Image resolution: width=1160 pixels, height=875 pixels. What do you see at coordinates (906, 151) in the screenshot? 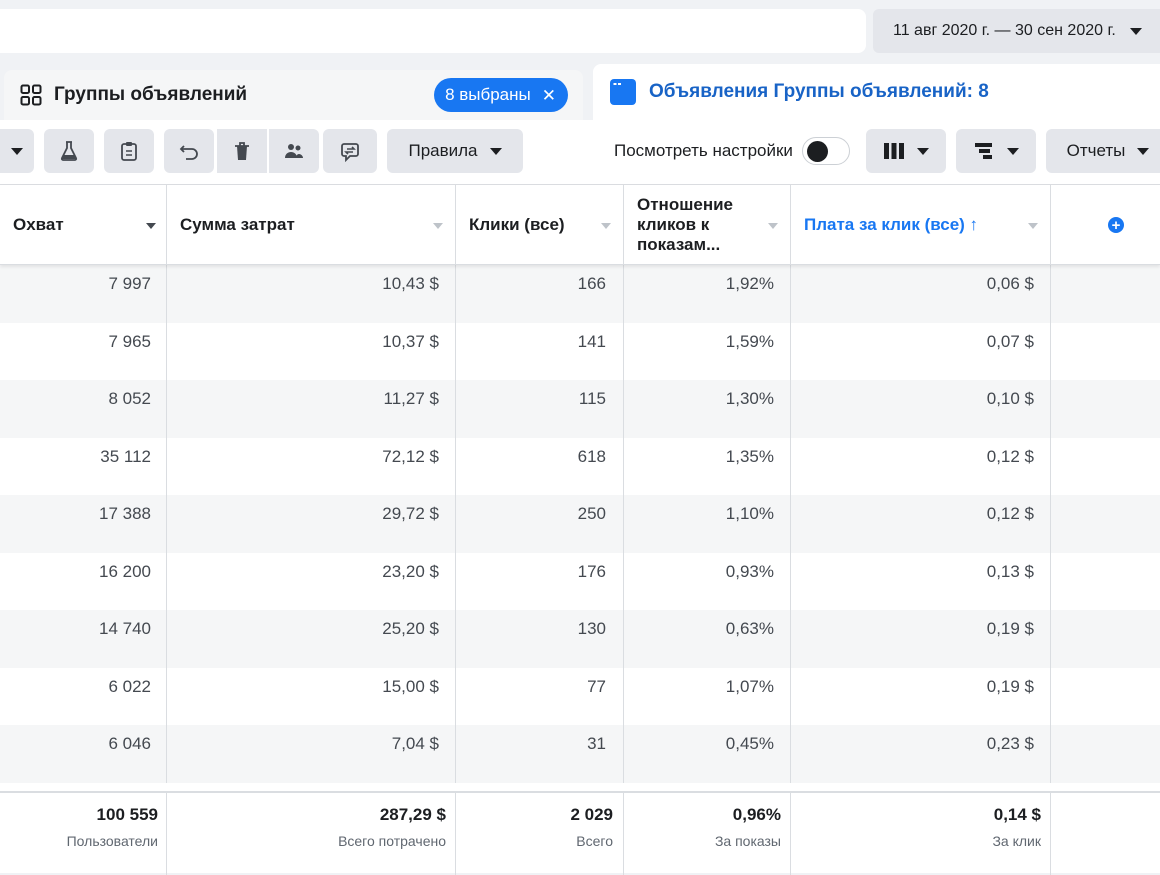
I see `columns-button` at bounding box center [906, 151].